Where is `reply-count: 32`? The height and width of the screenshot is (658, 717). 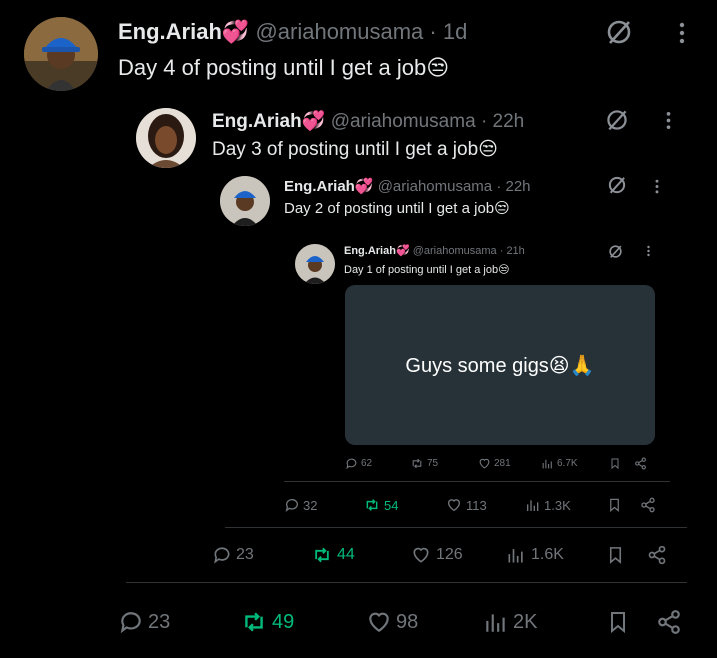
reply-count: 32 is located at coordinates (310, 505).